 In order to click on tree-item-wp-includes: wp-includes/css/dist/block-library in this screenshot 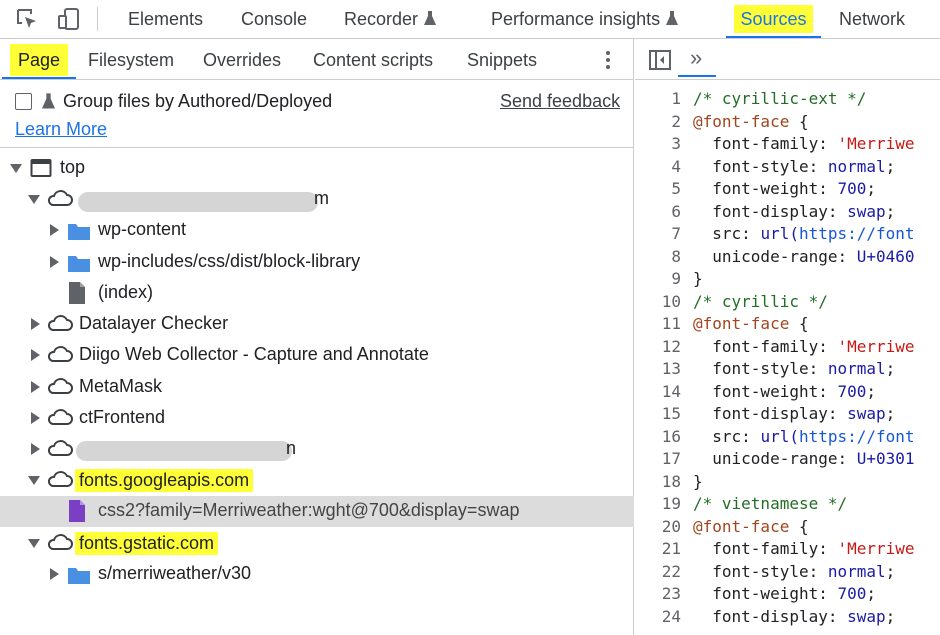, I will do `click(317, 262)`.